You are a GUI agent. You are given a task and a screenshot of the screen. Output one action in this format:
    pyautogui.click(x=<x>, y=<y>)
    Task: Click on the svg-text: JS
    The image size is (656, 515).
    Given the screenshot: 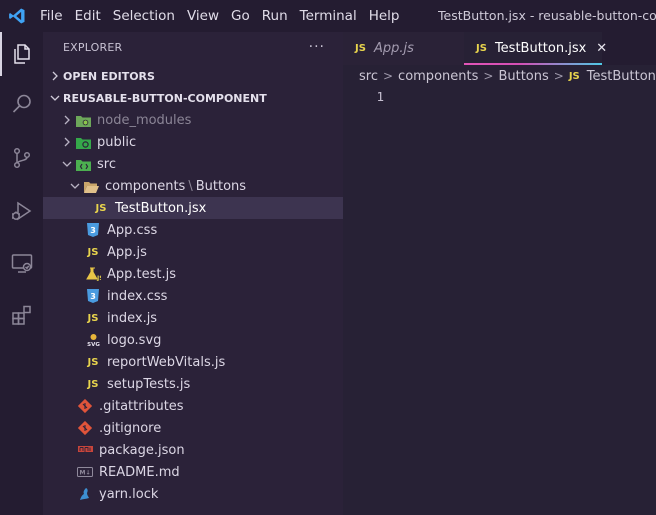 What is the action you would take?
    pyautogui.click(x=98, y=278)
    